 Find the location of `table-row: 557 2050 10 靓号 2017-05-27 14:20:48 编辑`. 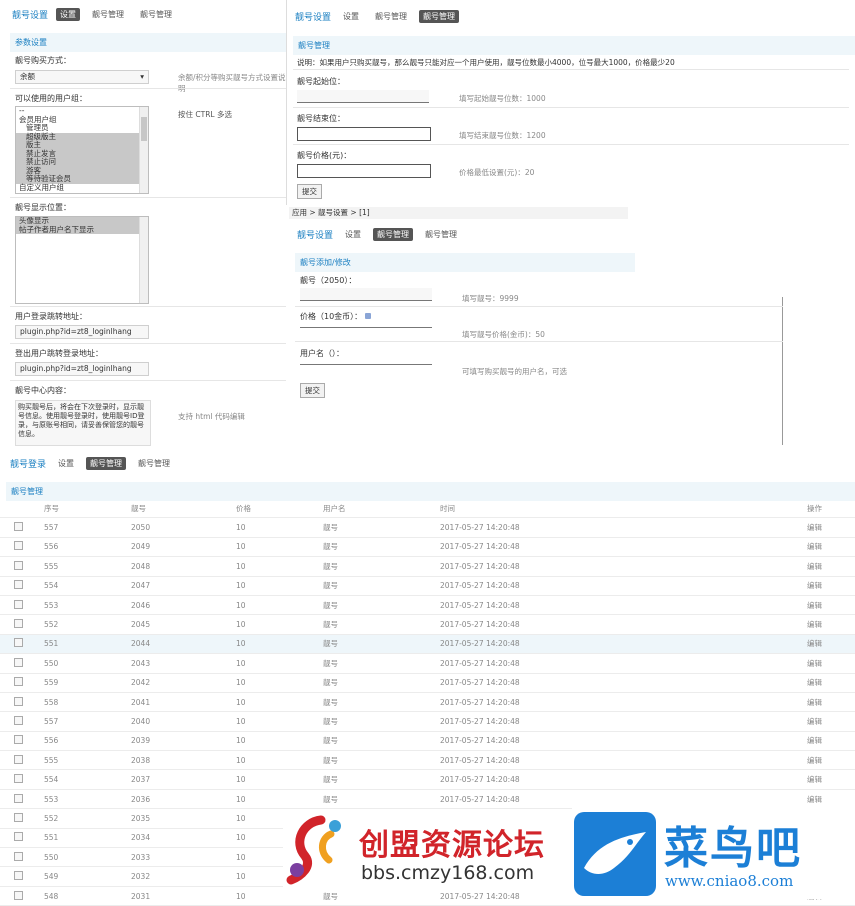

table-row: 557 2050 10 靓号 2017-05-27 14:20:48 编辑 is located at coordinates (427, 527).